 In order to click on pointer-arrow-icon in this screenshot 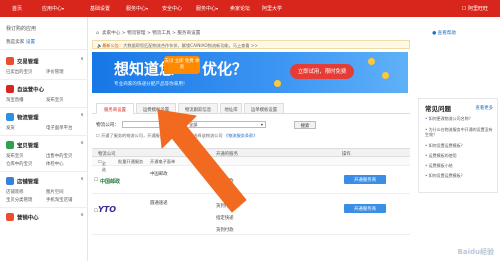, I will do `click(202, 161)`.